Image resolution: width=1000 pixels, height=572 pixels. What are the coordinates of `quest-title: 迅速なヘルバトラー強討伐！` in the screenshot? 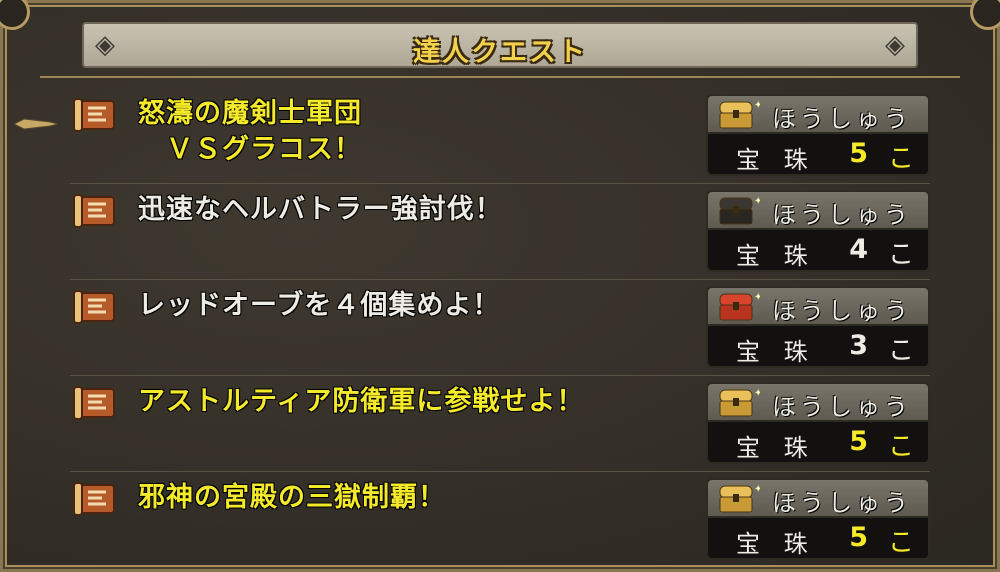 It's located at (320, 209).